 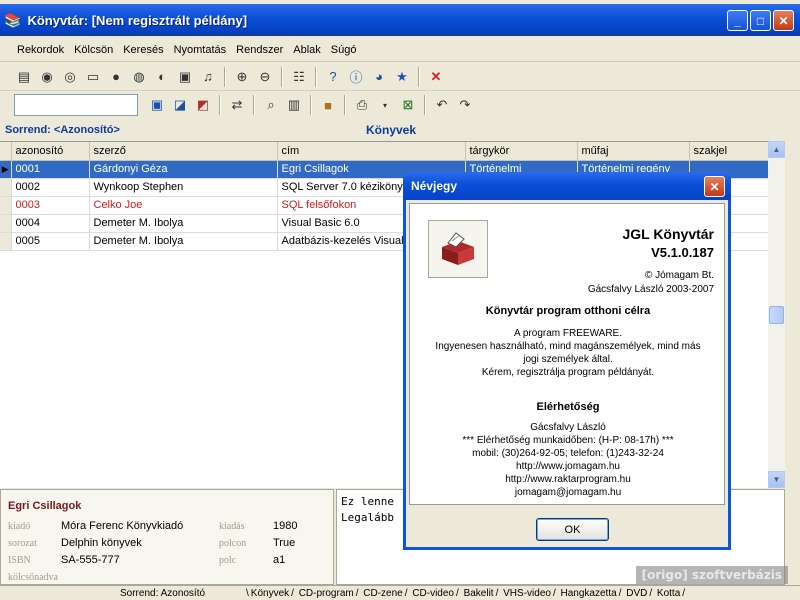 What do you see at coordinates (714, 186) in the screenshot?
I see `dialog-close-button: ✕` at bounding box center [714, 186].